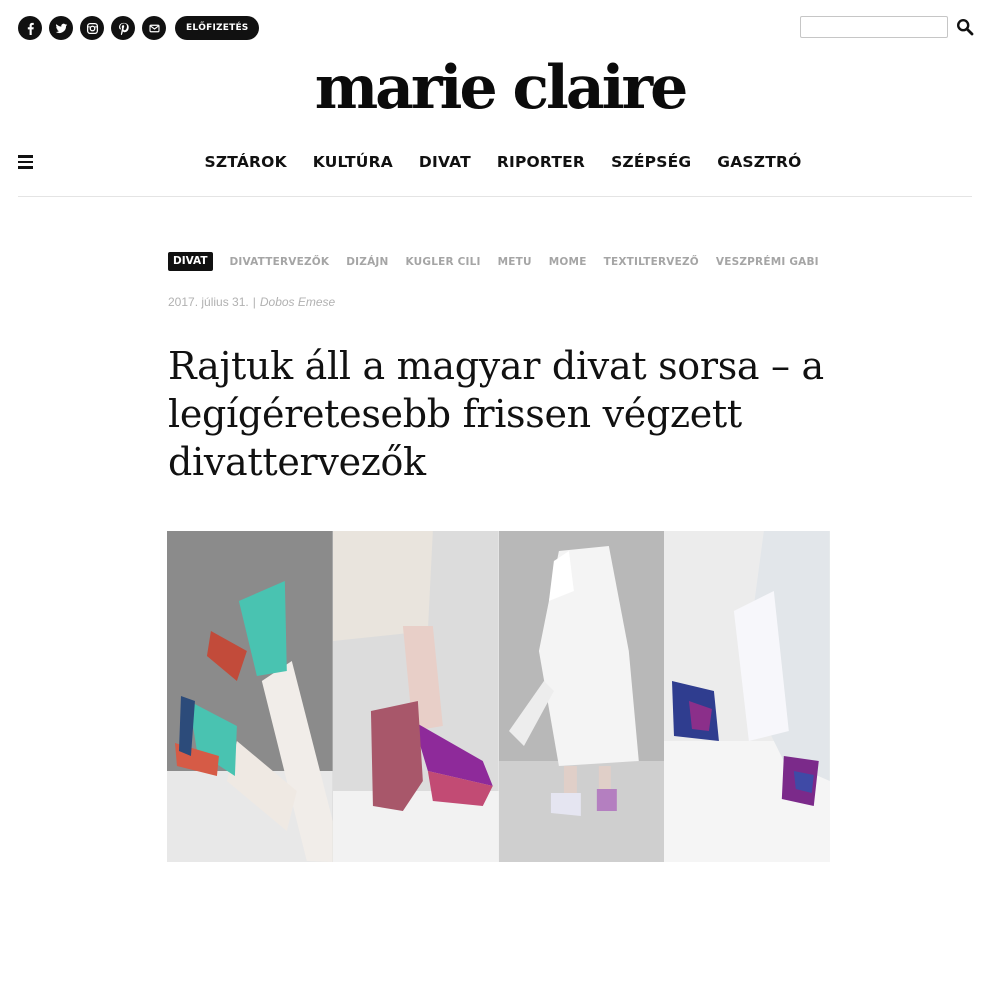 This screenshot has width=1000, height=1000. I want to click on tag-link: TEXTILTERVEZŐ, so click(651, 262).